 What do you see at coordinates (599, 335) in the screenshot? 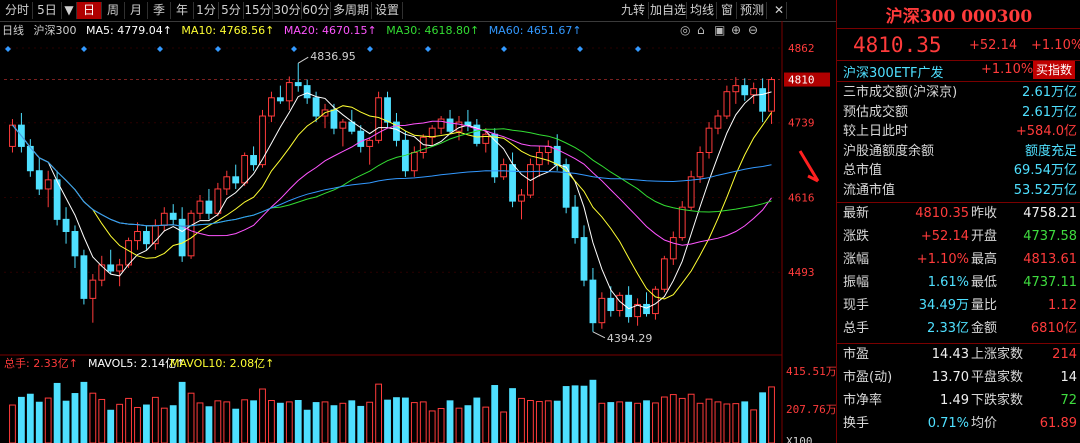
I see `low-pointer` at bounding box center [599, 335].